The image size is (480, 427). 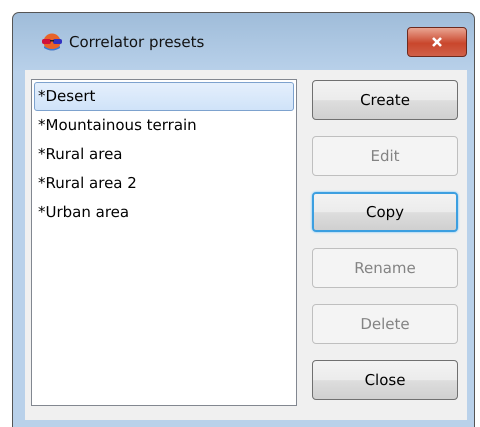 I want to click on close-button, so click(x=437, y=41).